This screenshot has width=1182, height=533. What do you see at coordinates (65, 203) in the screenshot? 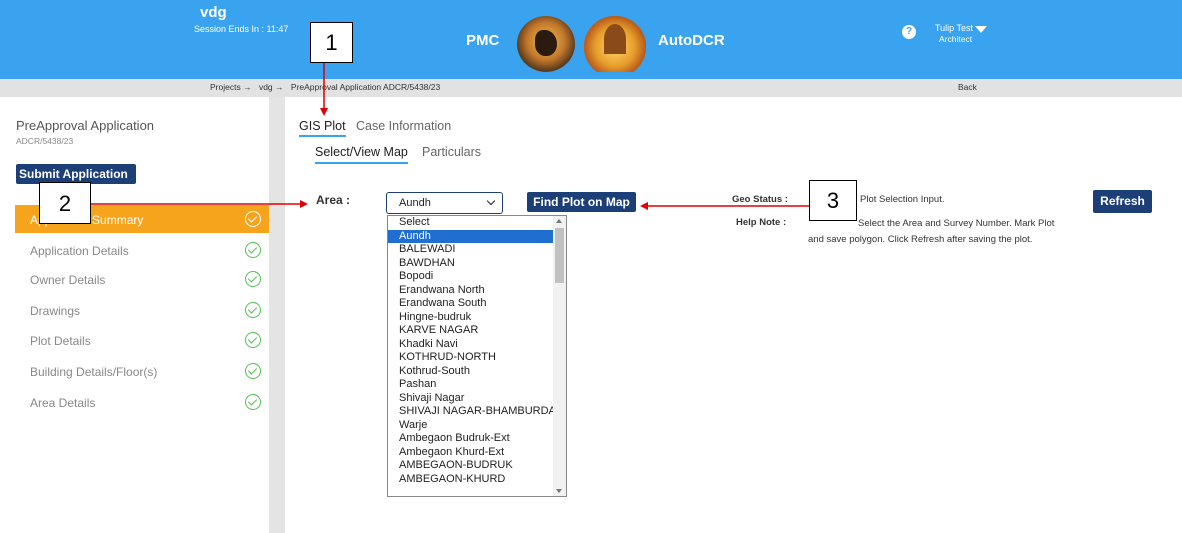
I see `callout-2: 2` at bounding box center [65, 203].